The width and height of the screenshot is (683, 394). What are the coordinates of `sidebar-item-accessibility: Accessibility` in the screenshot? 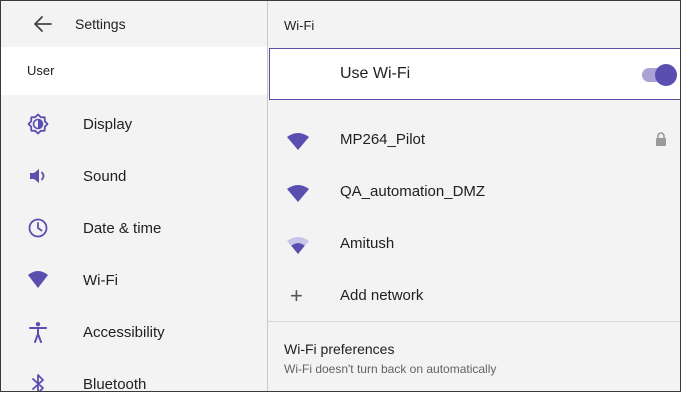 It's located at (134, 333).